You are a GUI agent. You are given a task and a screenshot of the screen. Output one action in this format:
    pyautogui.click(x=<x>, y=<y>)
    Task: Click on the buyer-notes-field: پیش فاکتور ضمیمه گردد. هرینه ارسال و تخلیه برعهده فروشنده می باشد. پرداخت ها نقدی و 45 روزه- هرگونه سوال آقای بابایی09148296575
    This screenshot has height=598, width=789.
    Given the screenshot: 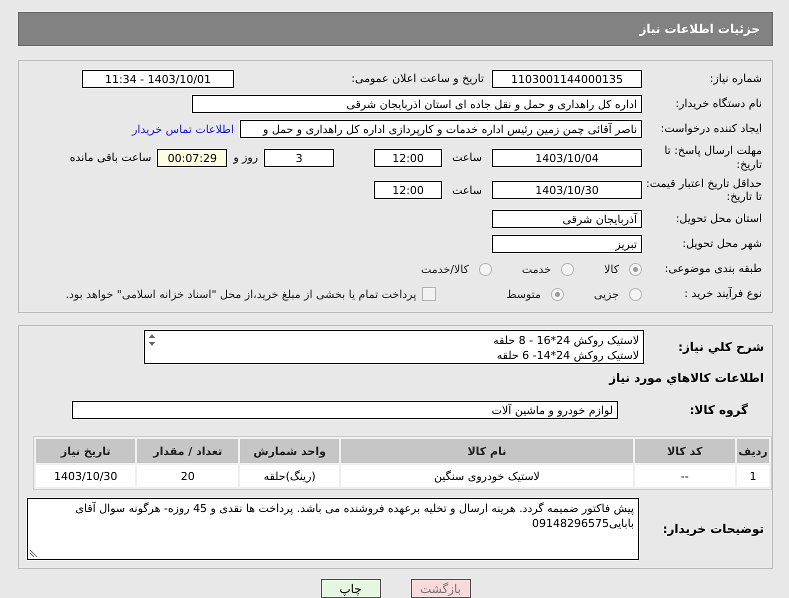 What is the action you would take?
    pyautogui.click(x=333, y=529)
    